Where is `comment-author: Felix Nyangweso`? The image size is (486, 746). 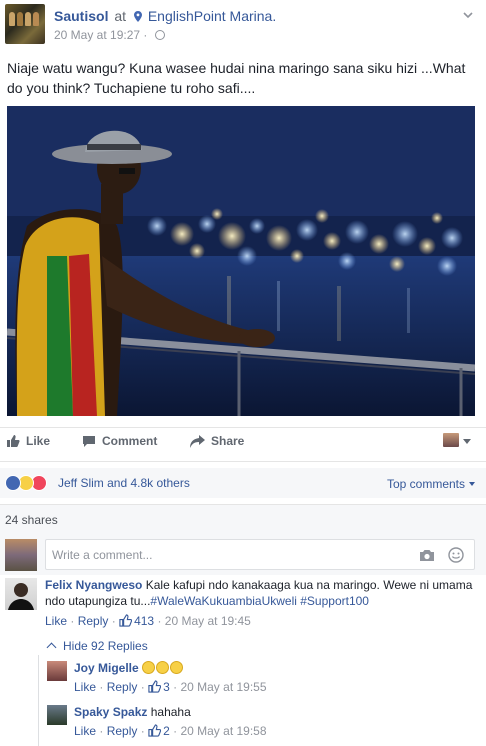 comment-author: Felix Nyangweso is located at coordinates (93, 585).